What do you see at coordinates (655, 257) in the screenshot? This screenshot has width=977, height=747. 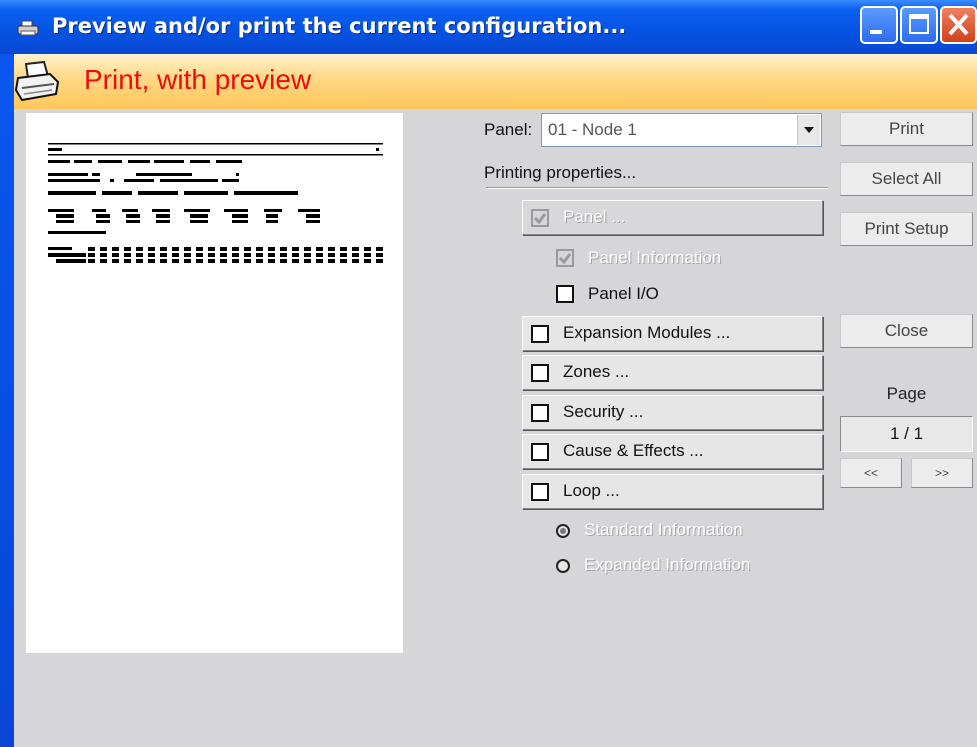 I see `panel-information-label: Panel Information` at bounding box center [655, 257].